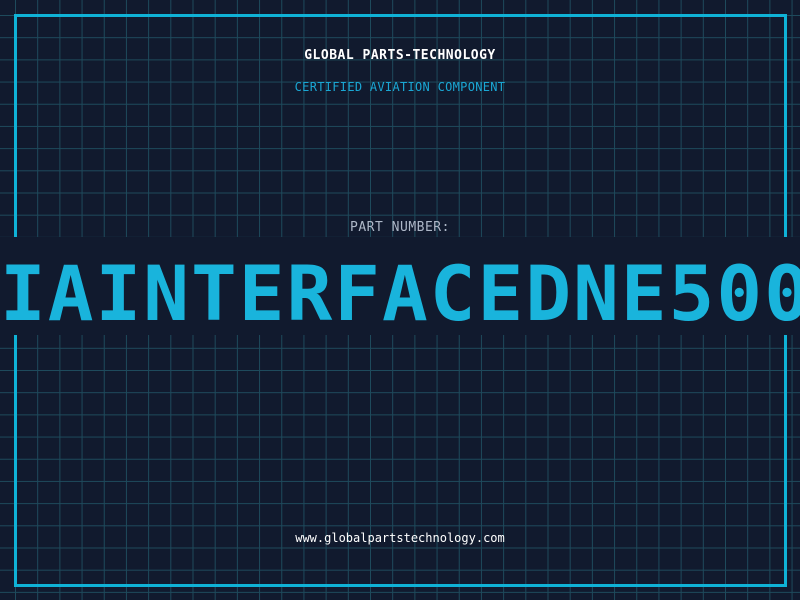 Image resolution: width=800 pixels, height=600 pixels. I want to click on part-number-value: IAINTERFACEDNE5001, so click(400, 294).